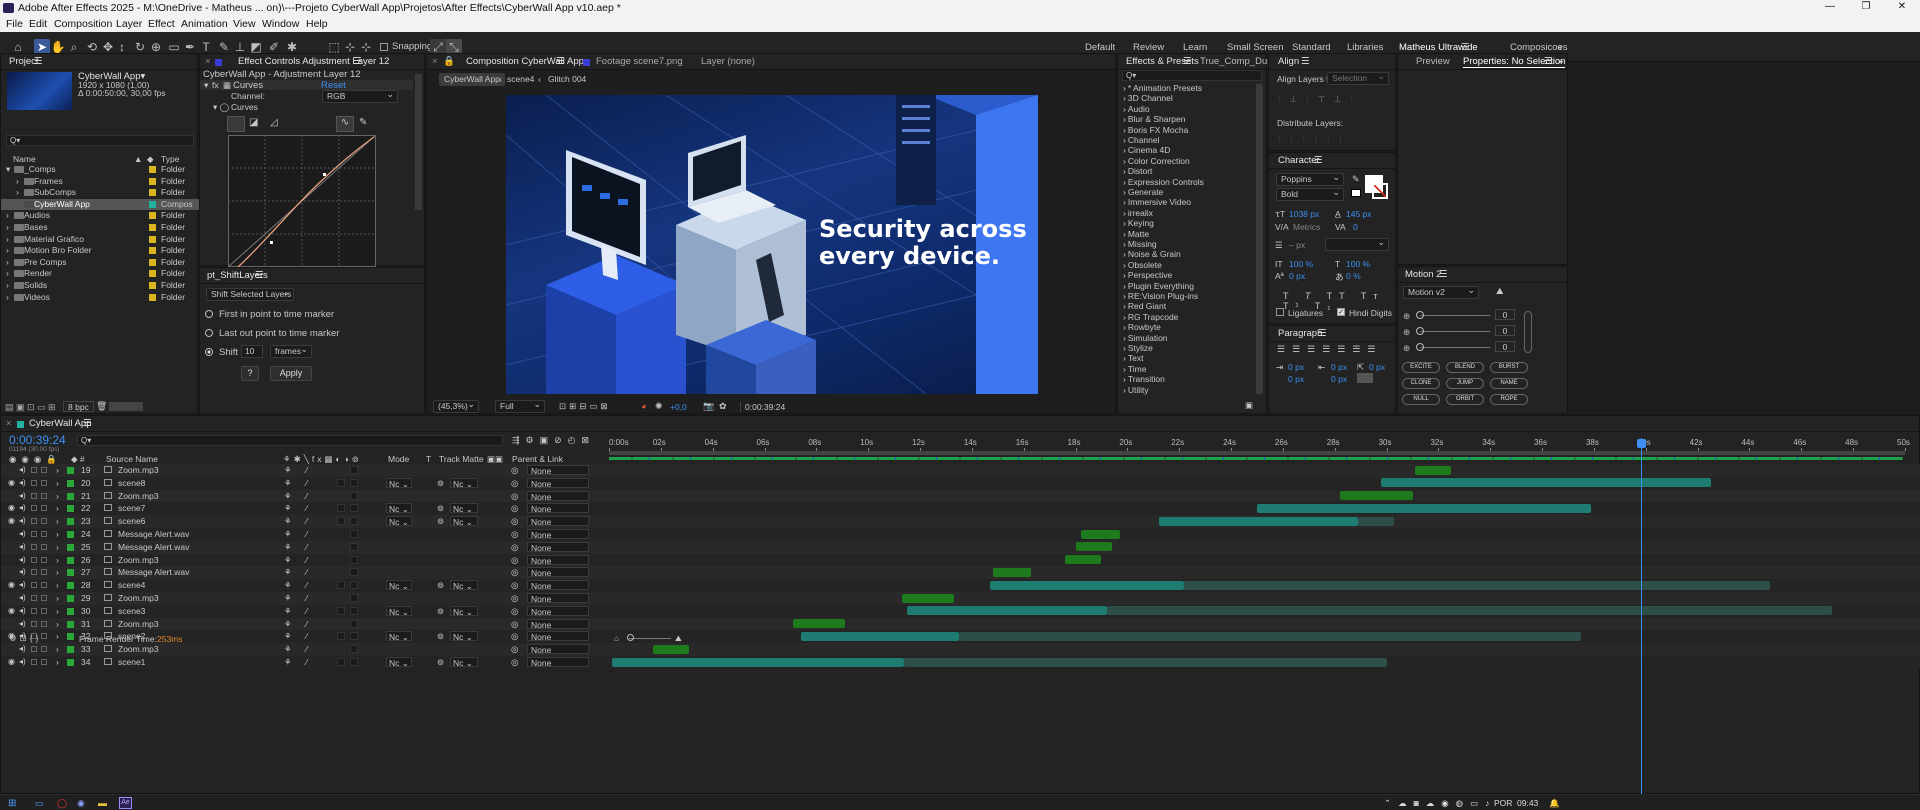  Describe the element at coordinates (553, 440) in the screenshot. I see `timeline-switch-icons: ⇶⚙▣⊘◴⊠` at that location.